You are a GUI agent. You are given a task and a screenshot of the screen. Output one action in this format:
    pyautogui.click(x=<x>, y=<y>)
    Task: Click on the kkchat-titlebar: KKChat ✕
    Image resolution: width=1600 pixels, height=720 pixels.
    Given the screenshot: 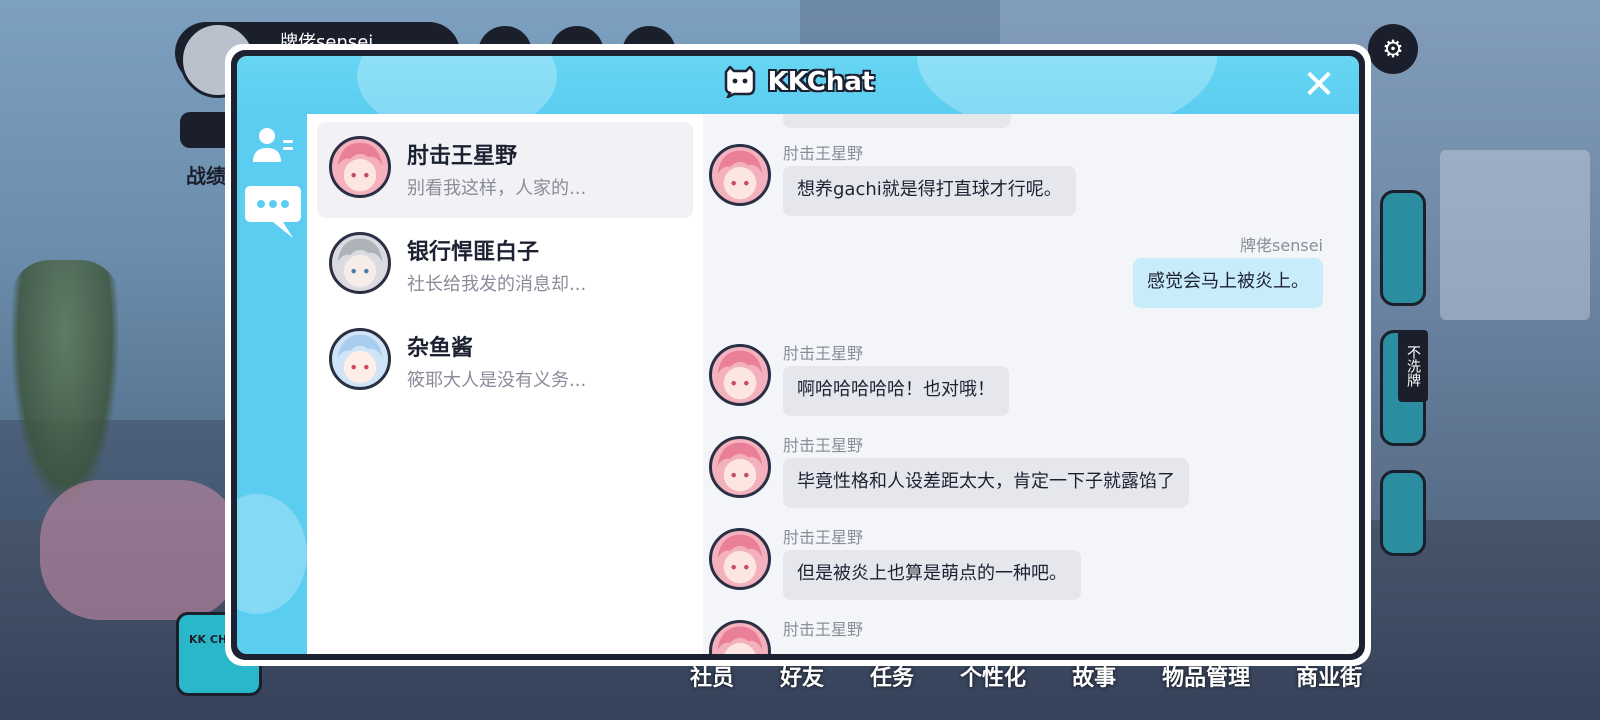 What is the action you would take?
    pyautogui.click(x=798, y=85)
    